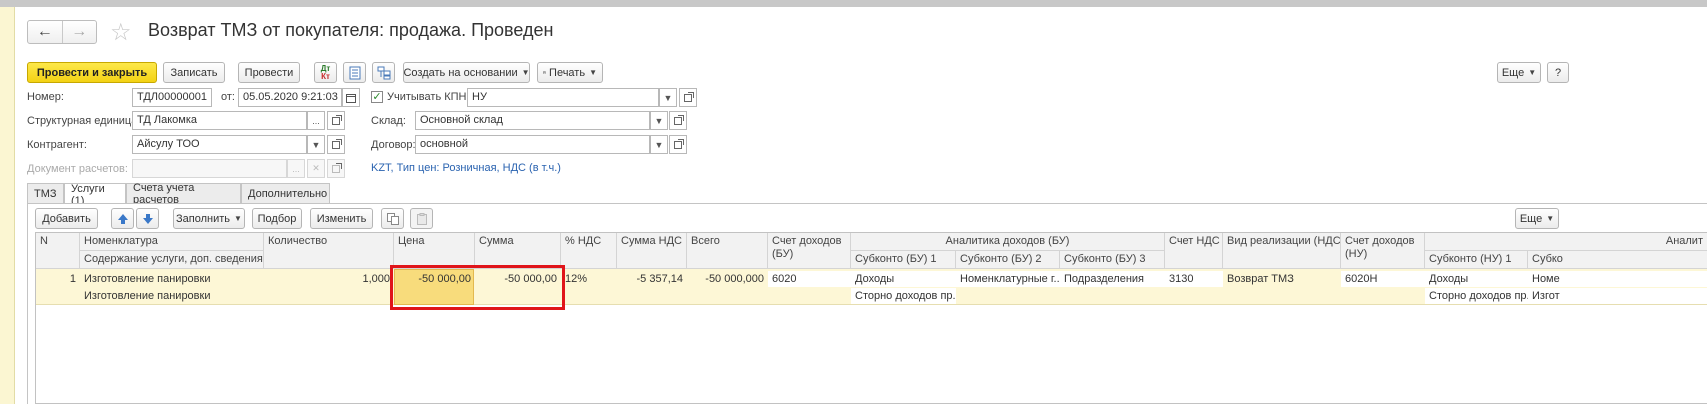  I want to click on cell-income-acc-bu: 6020, so click(809, 279).